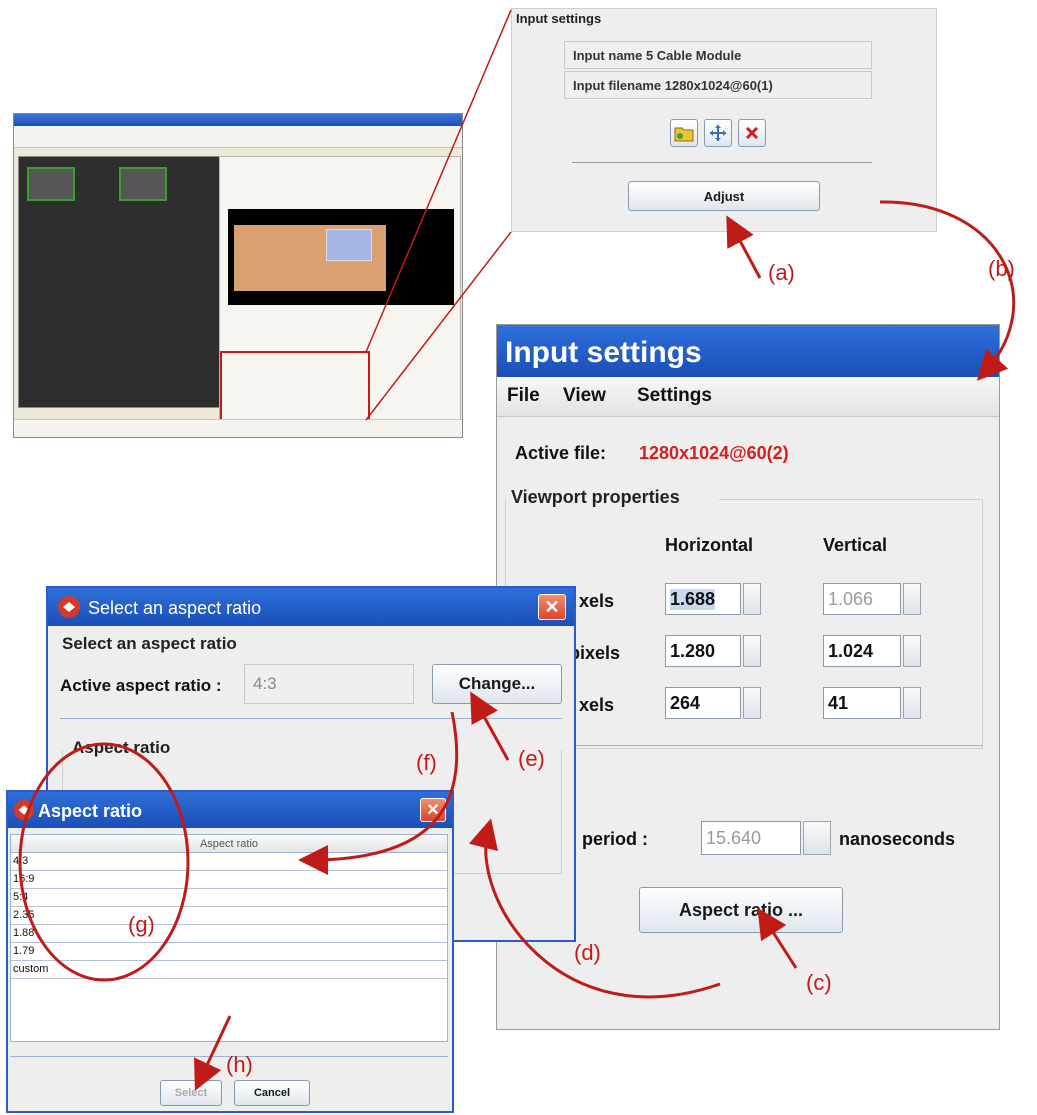  Describe the element at coordinates (819, 982) in the screenshot. I see `callout-c: (c)` at that location.